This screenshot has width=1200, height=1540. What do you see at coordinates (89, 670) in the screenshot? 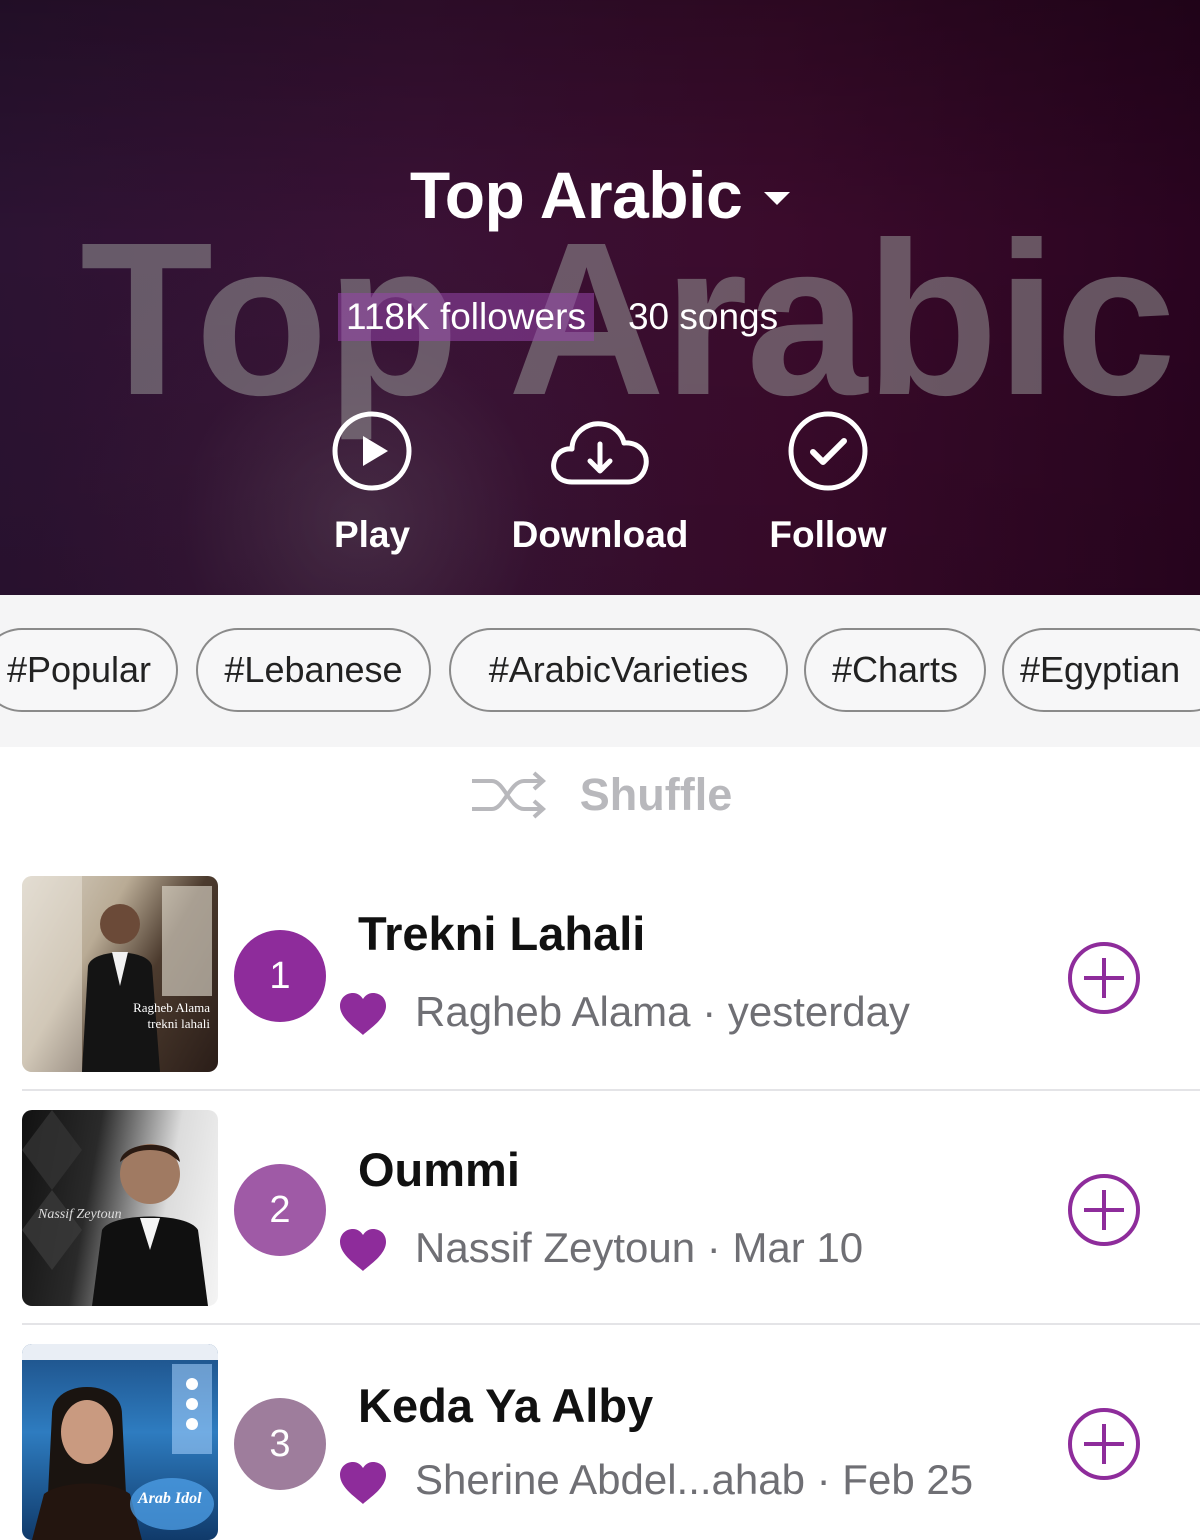
I see `tag-popular: #Popular` at bounding box center [89, 670].